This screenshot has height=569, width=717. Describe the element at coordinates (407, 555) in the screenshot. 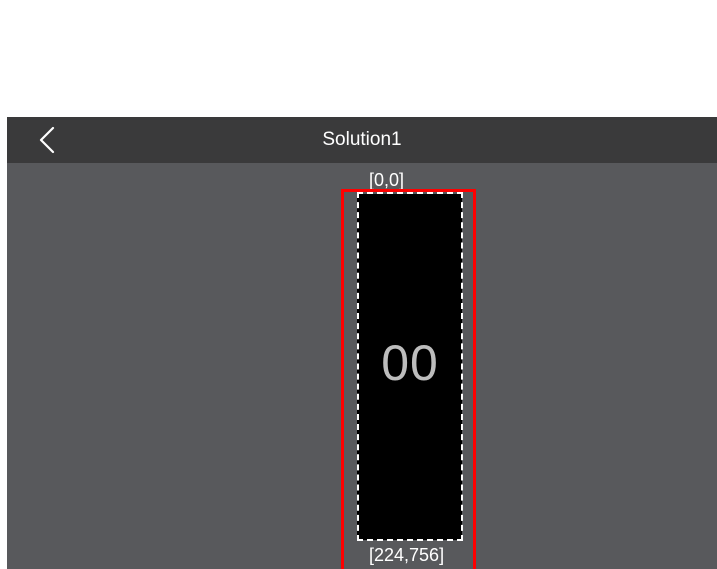

I see `end-coordinate-label: [224,756]` at that location.